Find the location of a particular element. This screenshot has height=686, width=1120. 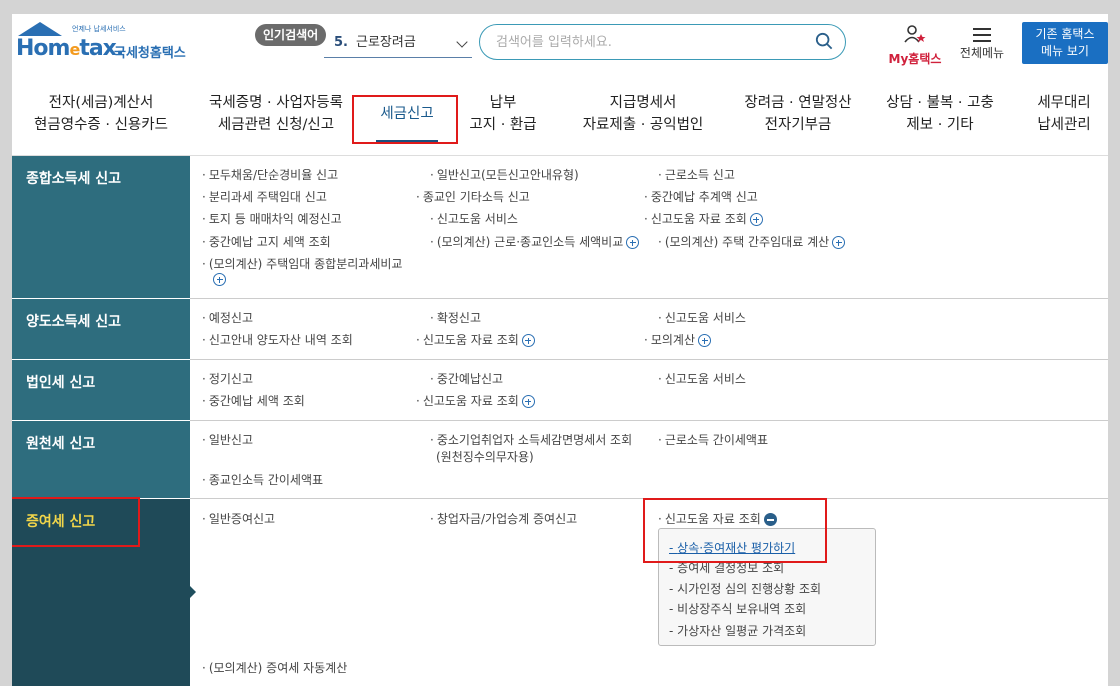

hometax-logo: 언제나 납세서비스 Hometax. 국세청홈택스 is located at coordinates (111, 45).